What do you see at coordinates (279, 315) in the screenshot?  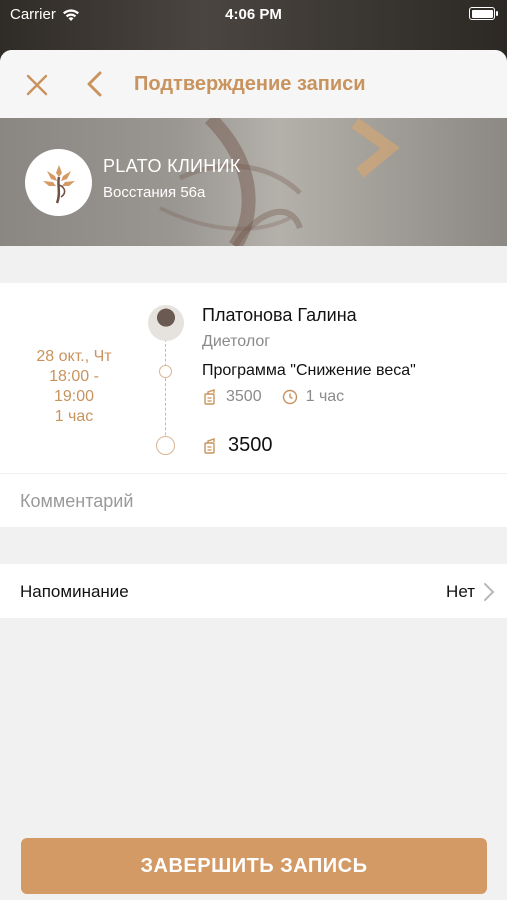 I see `doctor-name: Платонова Галина` at bounding box center [279, 315].